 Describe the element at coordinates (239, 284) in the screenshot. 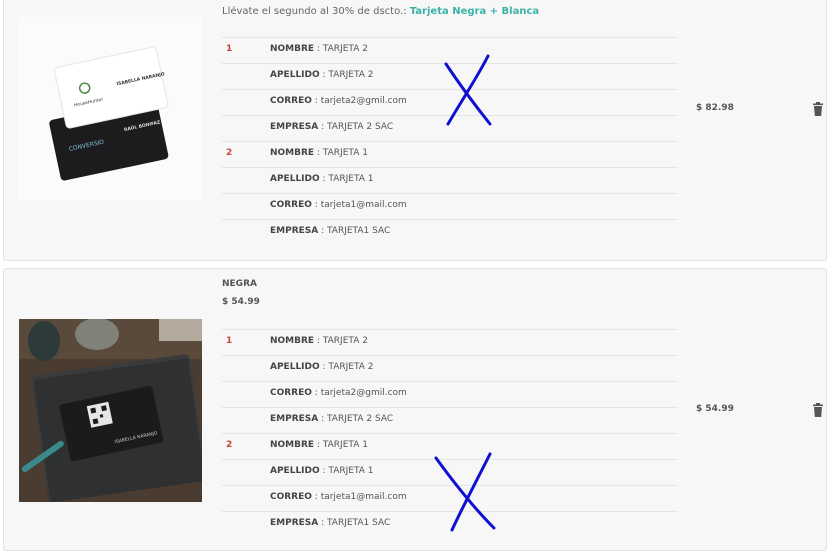

I see `product-name: NEGRA` at that location.